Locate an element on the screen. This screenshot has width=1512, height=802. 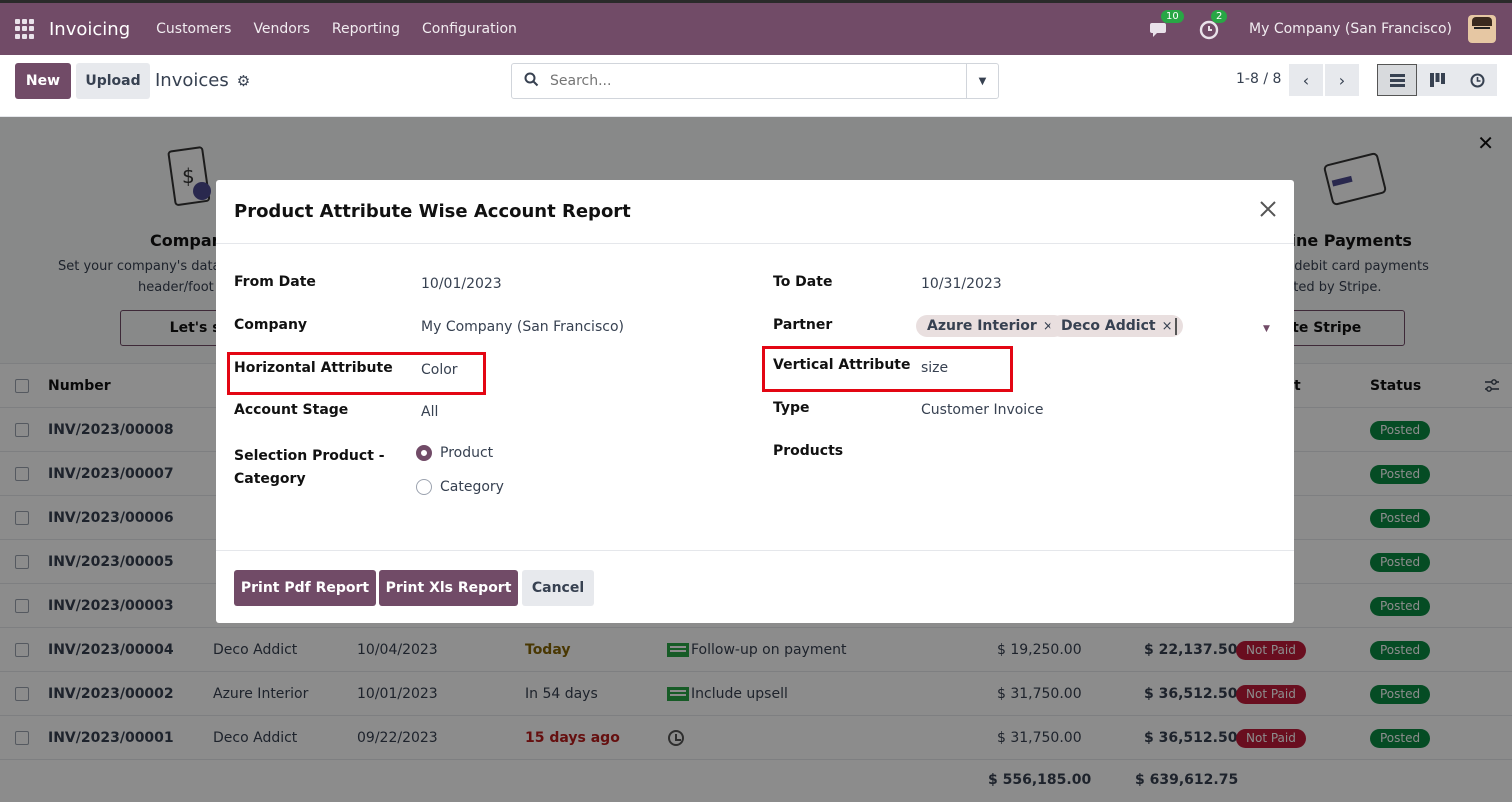
search-options-toggle-icon: ▼ is located at coordinates (982, 81).